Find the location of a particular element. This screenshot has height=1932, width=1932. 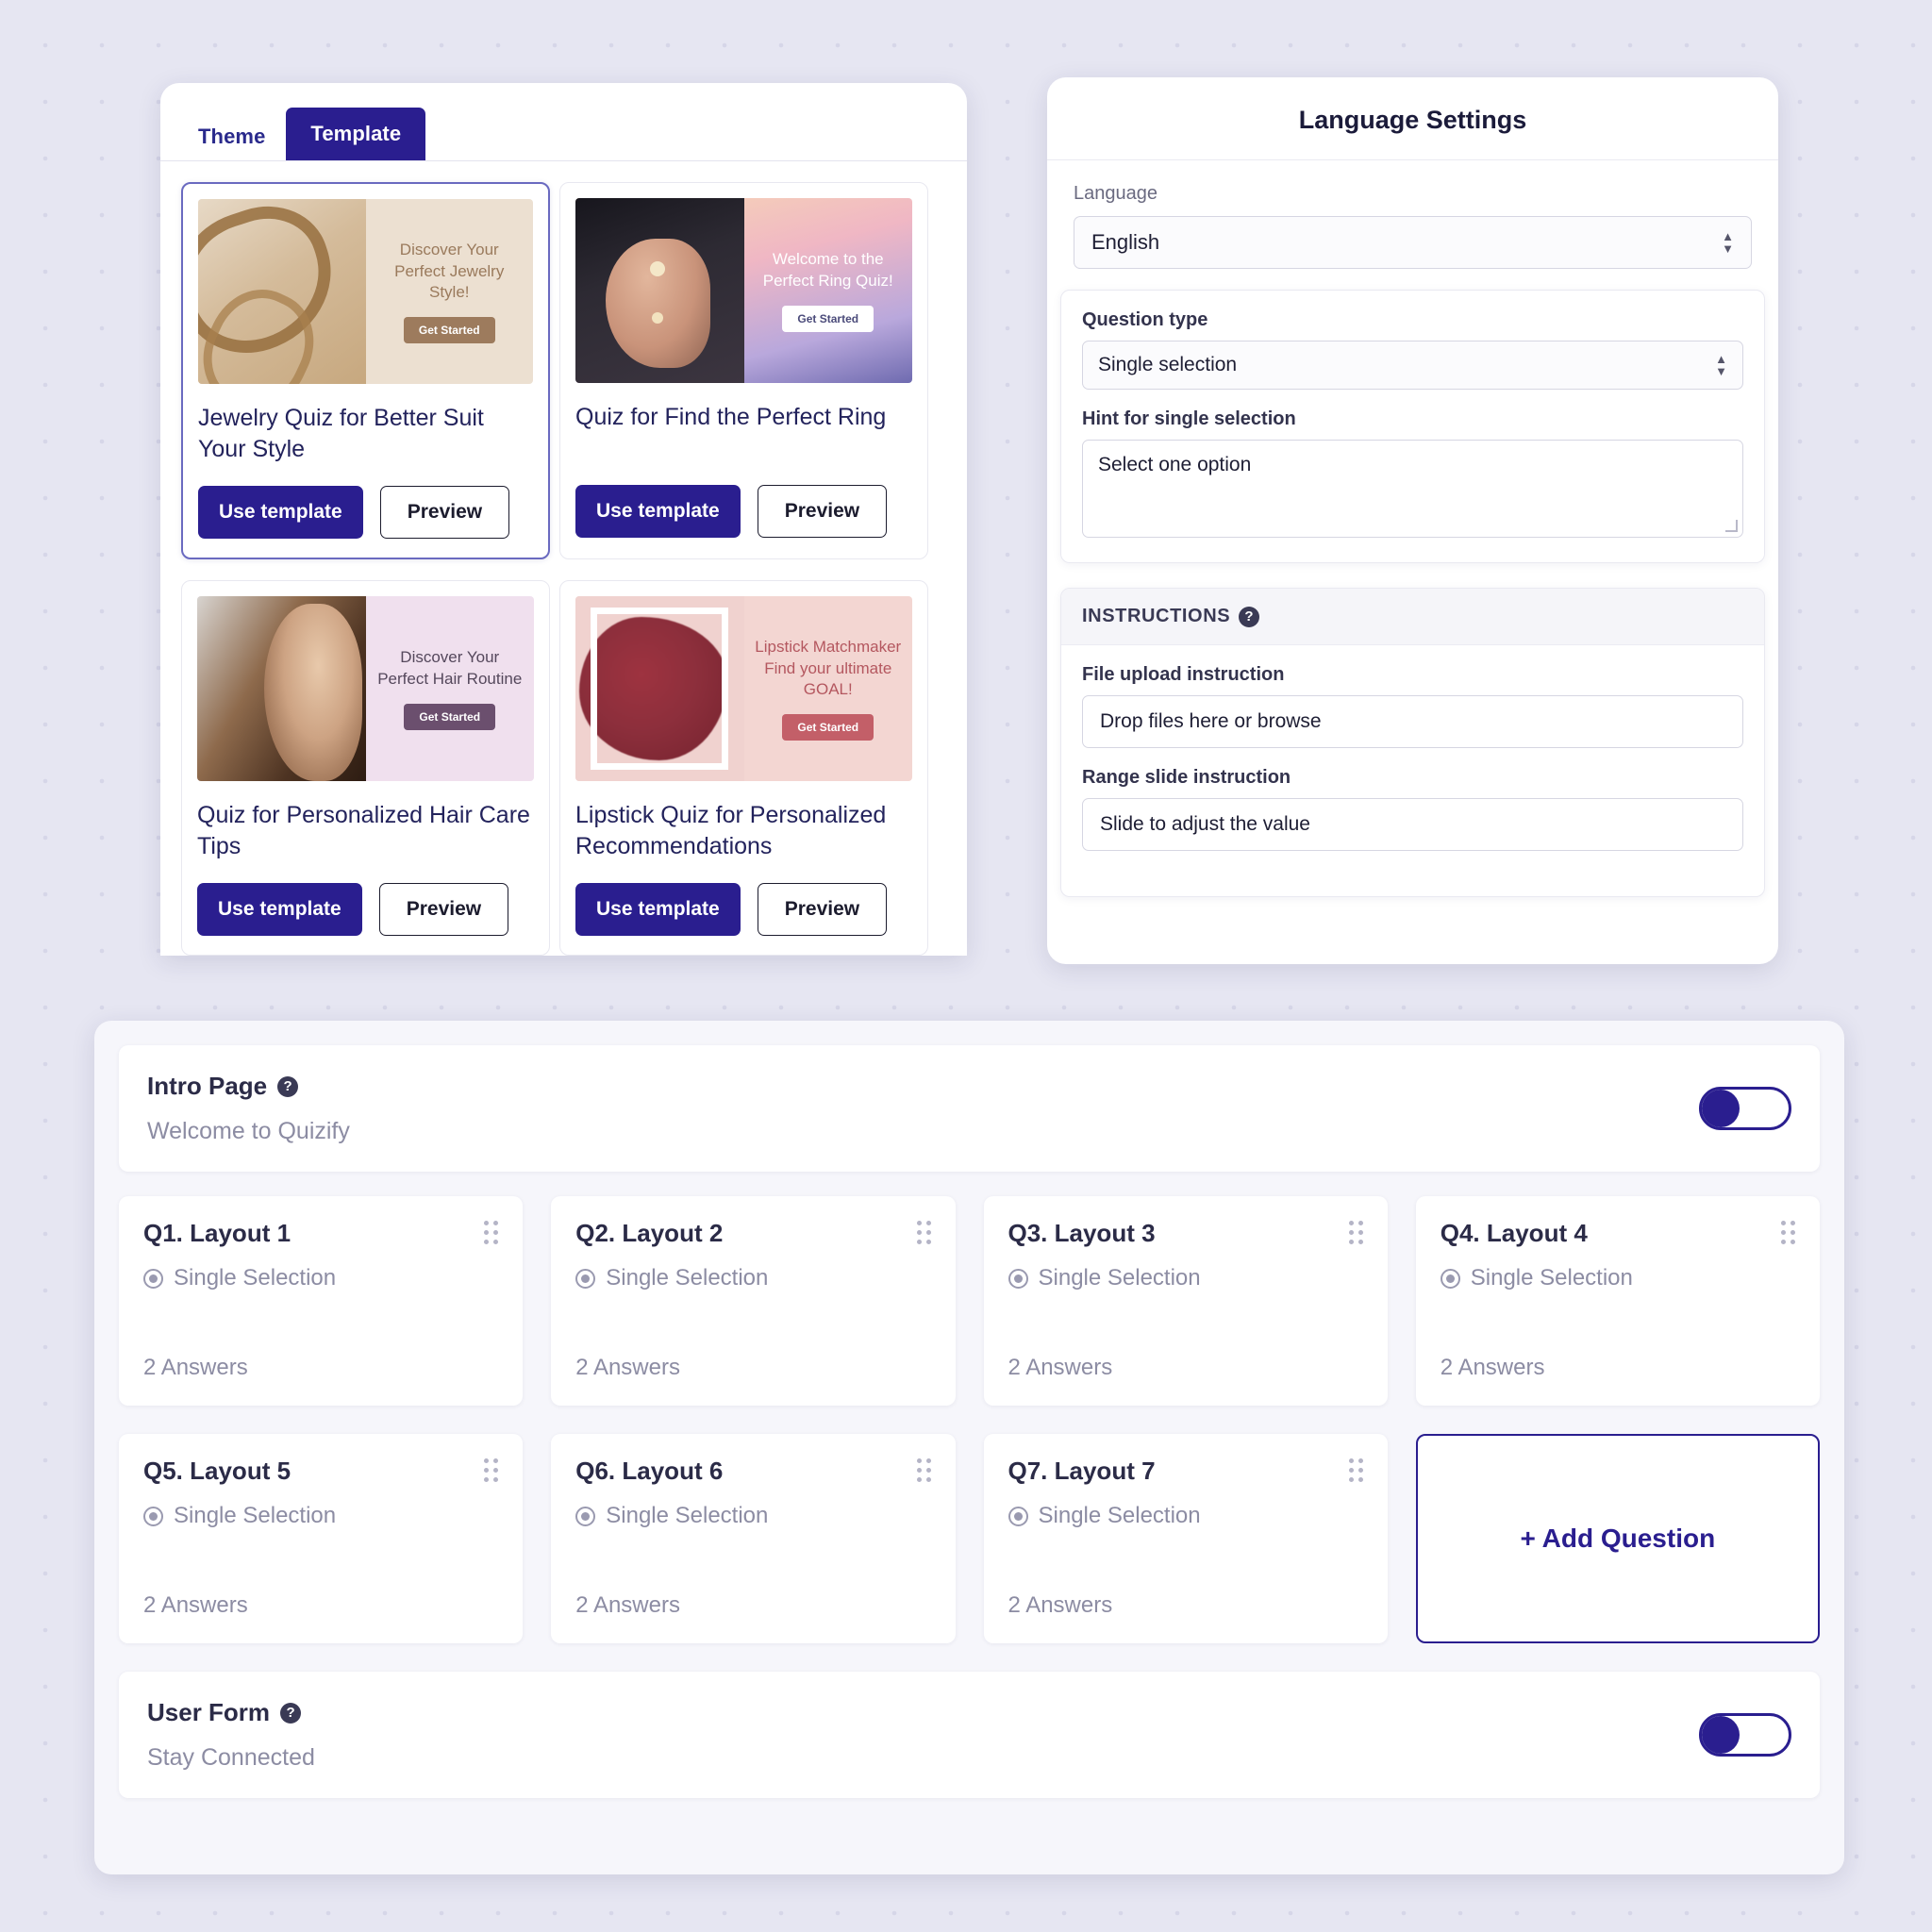

question-card: Q3. Layout 3 Single Selection 2 Answers is located at coordinates (1185, 1301).